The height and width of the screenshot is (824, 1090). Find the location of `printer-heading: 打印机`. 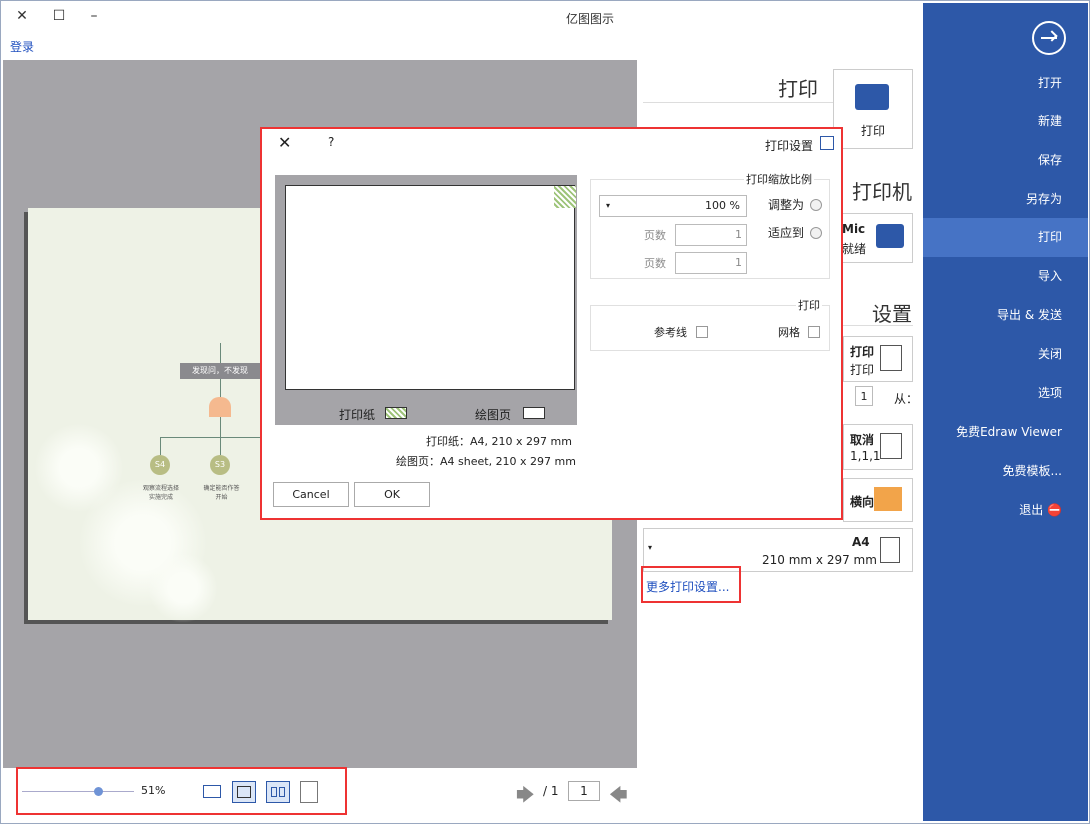

printer-heading: 打印机 is located at coordinates (882, 192).